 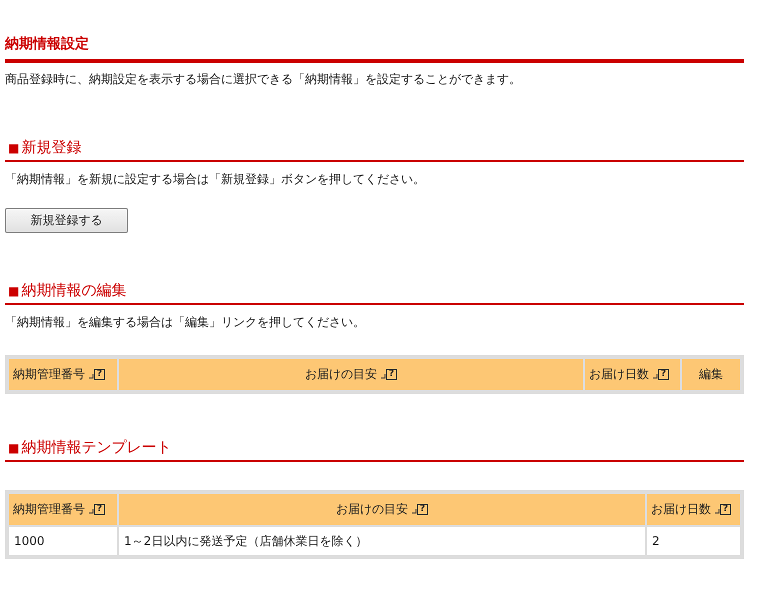 What do you see at coordinates (382, 541) in the screenshot?
I see `table-cell: 1～2日以内に発送予定（店舗休業日を除く）` at bounding box center [382, 541].